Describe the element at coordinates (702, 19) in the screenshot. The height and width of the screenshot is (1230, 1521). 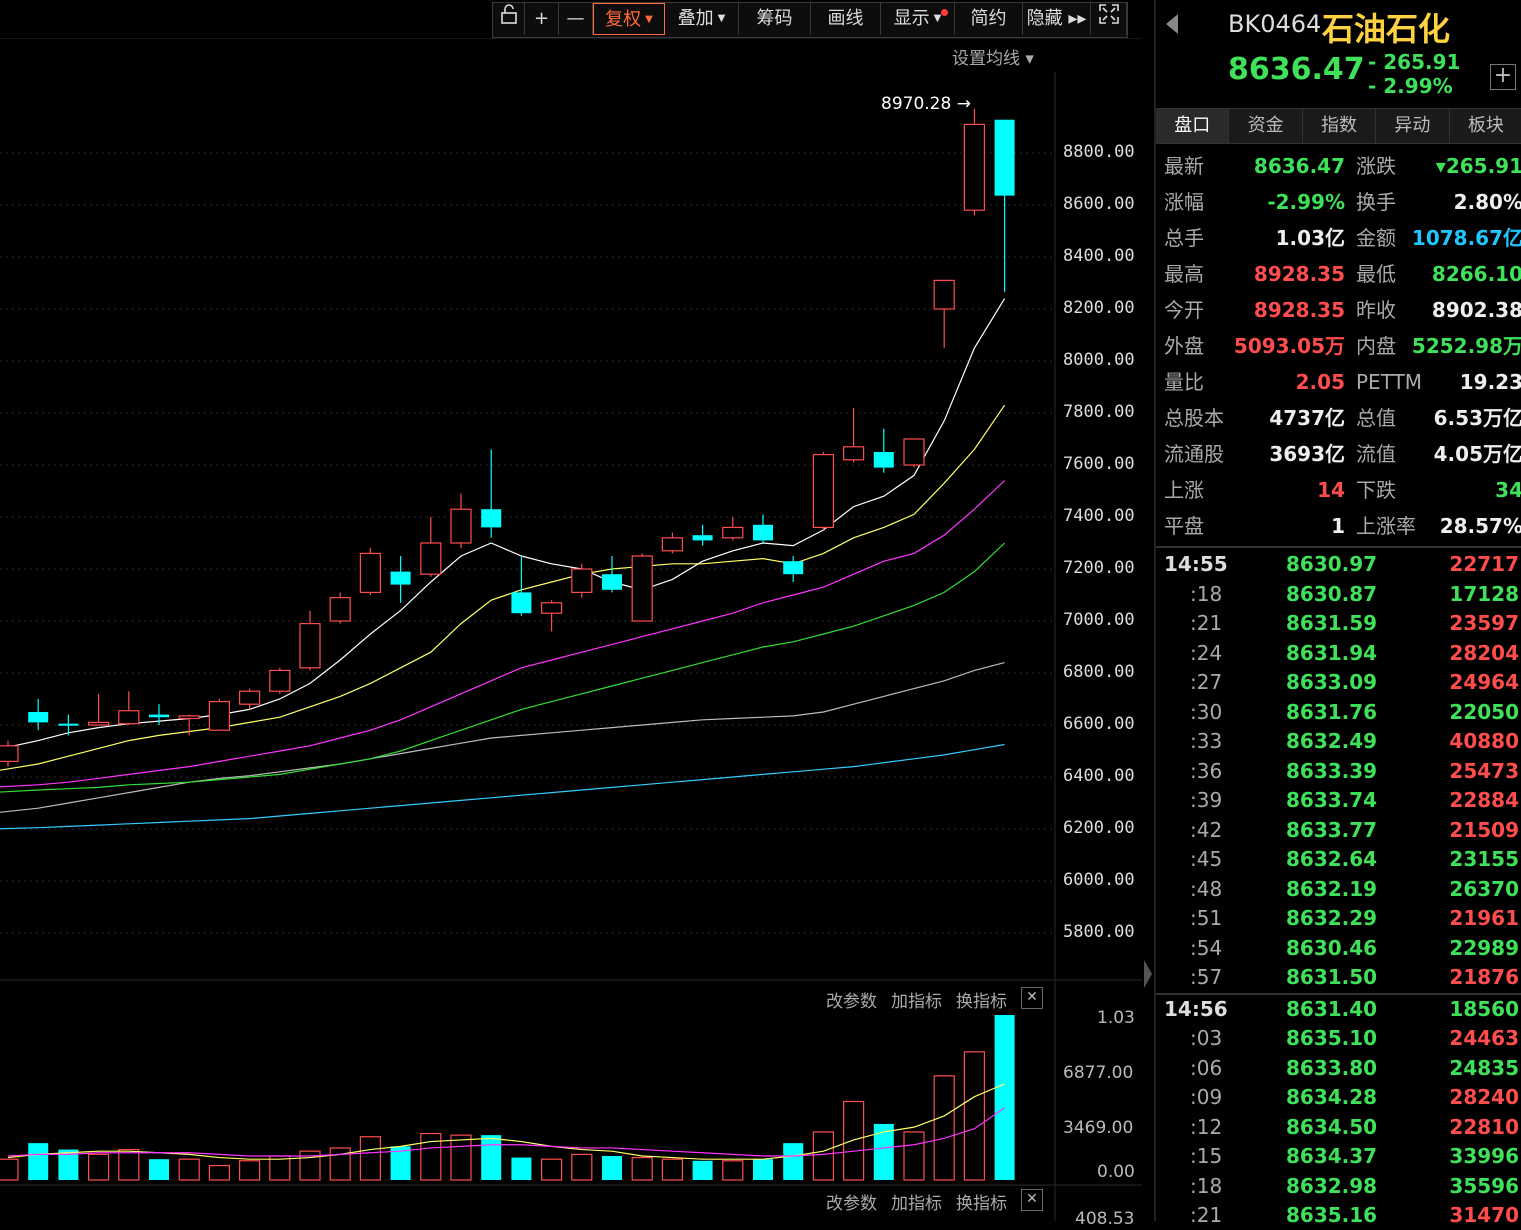
I see `toolbar-button: 叠加 ▼` at that location.